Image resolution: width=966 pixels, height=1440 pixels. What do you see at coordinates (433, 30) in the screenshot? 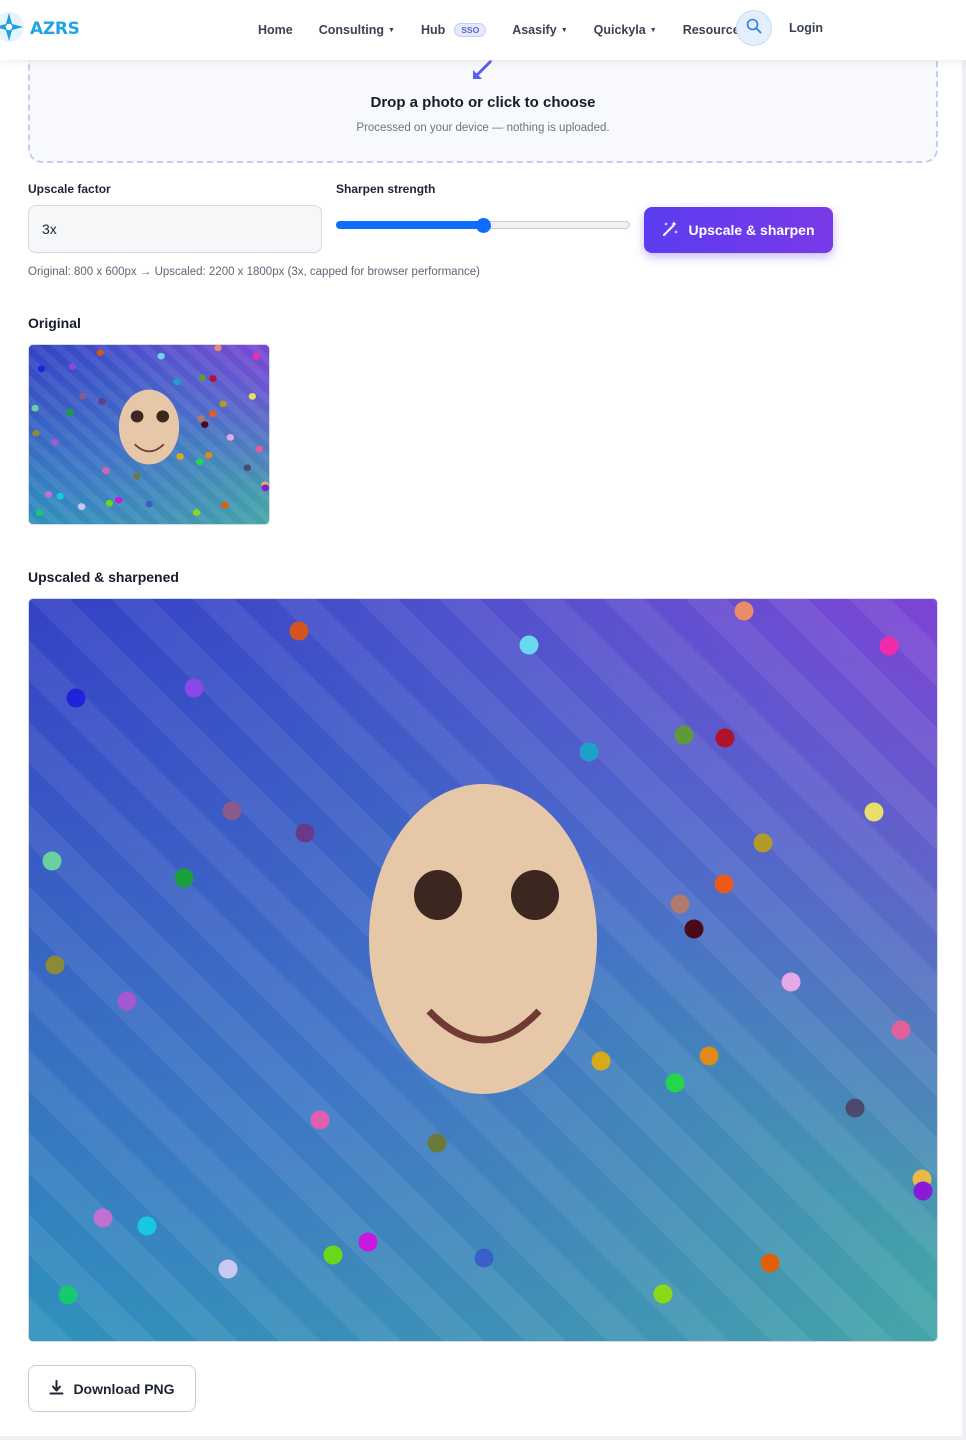
I see `nav-item-label: Hub` at bounding box center [433, 30].